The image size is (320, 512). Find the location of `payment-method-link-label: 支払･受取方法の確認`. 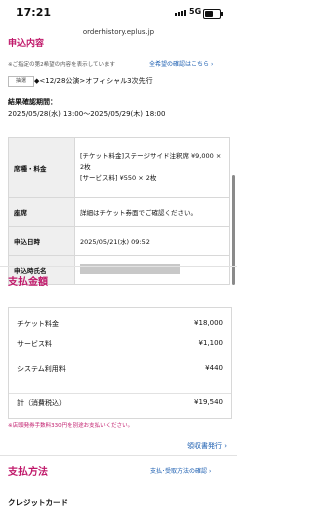

payment-method-link-label: 支払･受取方法の確認 is located at coordinates (179, 471).